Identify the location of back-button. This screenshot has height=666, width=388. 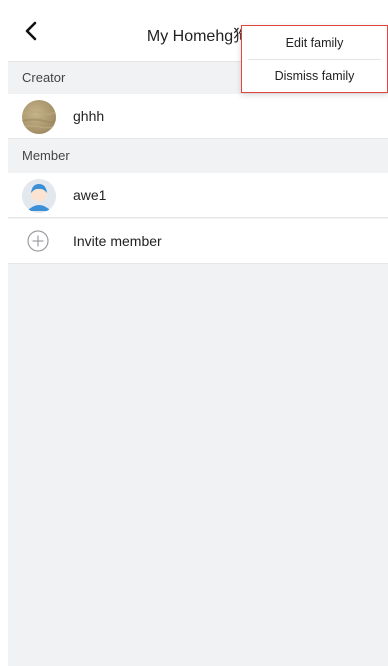
(31, 31).